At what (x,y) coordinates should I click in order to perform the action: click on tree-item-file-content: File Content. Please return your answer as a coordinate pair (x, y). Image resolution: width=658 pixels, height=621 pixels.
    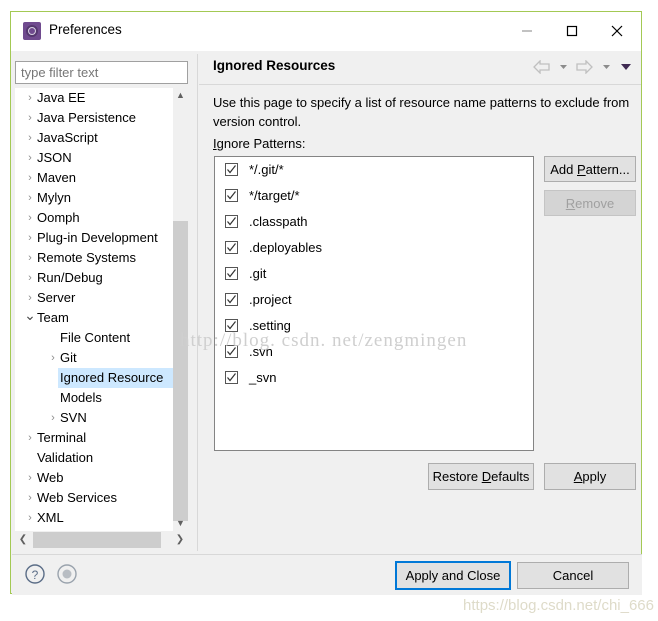
    Looking at the image, I should click on (94, 338).